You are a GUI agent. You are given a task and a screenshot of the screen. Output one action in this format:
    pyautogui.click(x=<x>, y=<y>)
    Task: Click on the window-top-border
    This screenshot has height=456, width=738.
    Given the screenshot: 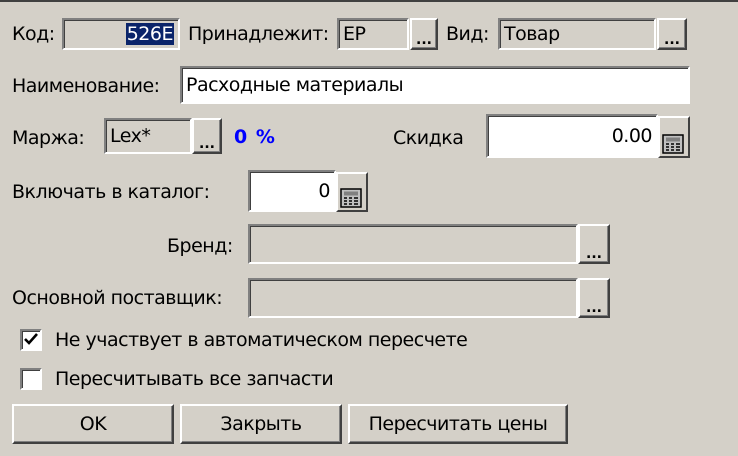 What is the action you would take?
    pyautogui.click(x=369, y=1)
    